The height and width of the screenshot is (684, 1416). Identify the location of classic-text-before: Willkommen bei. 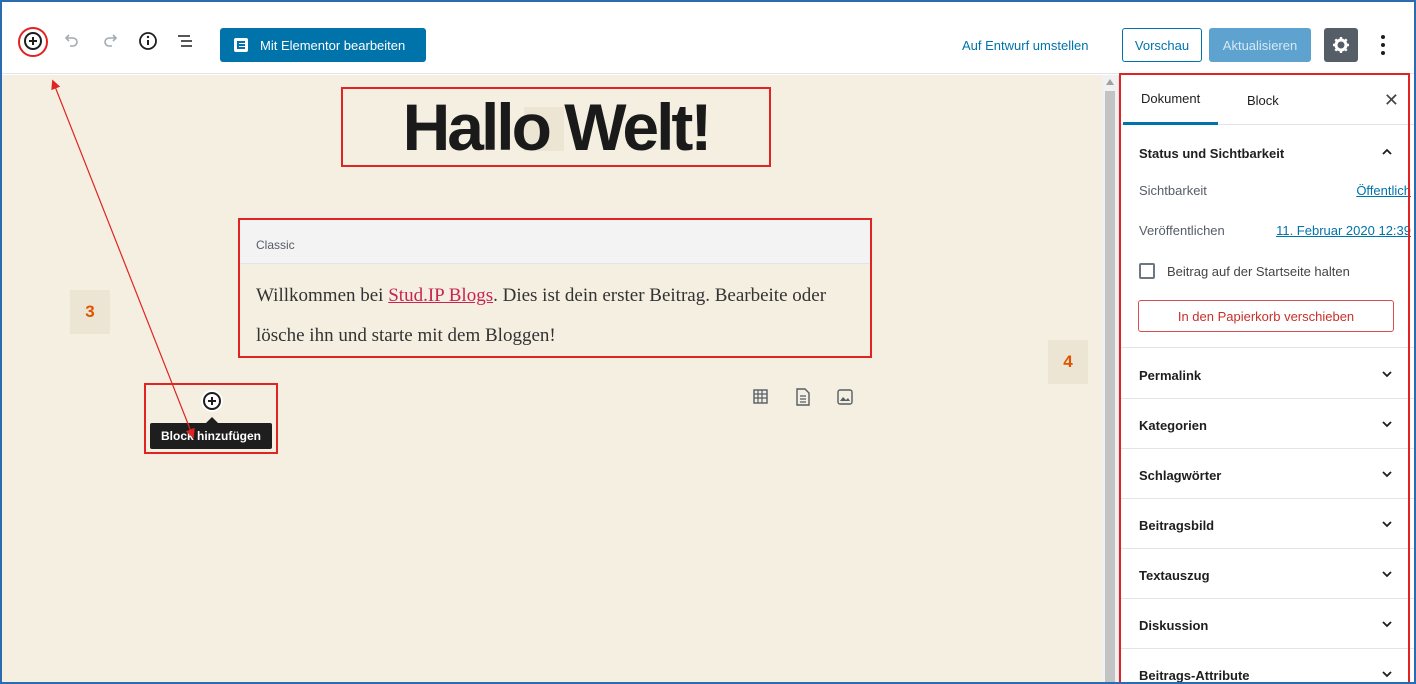
(322, 295).